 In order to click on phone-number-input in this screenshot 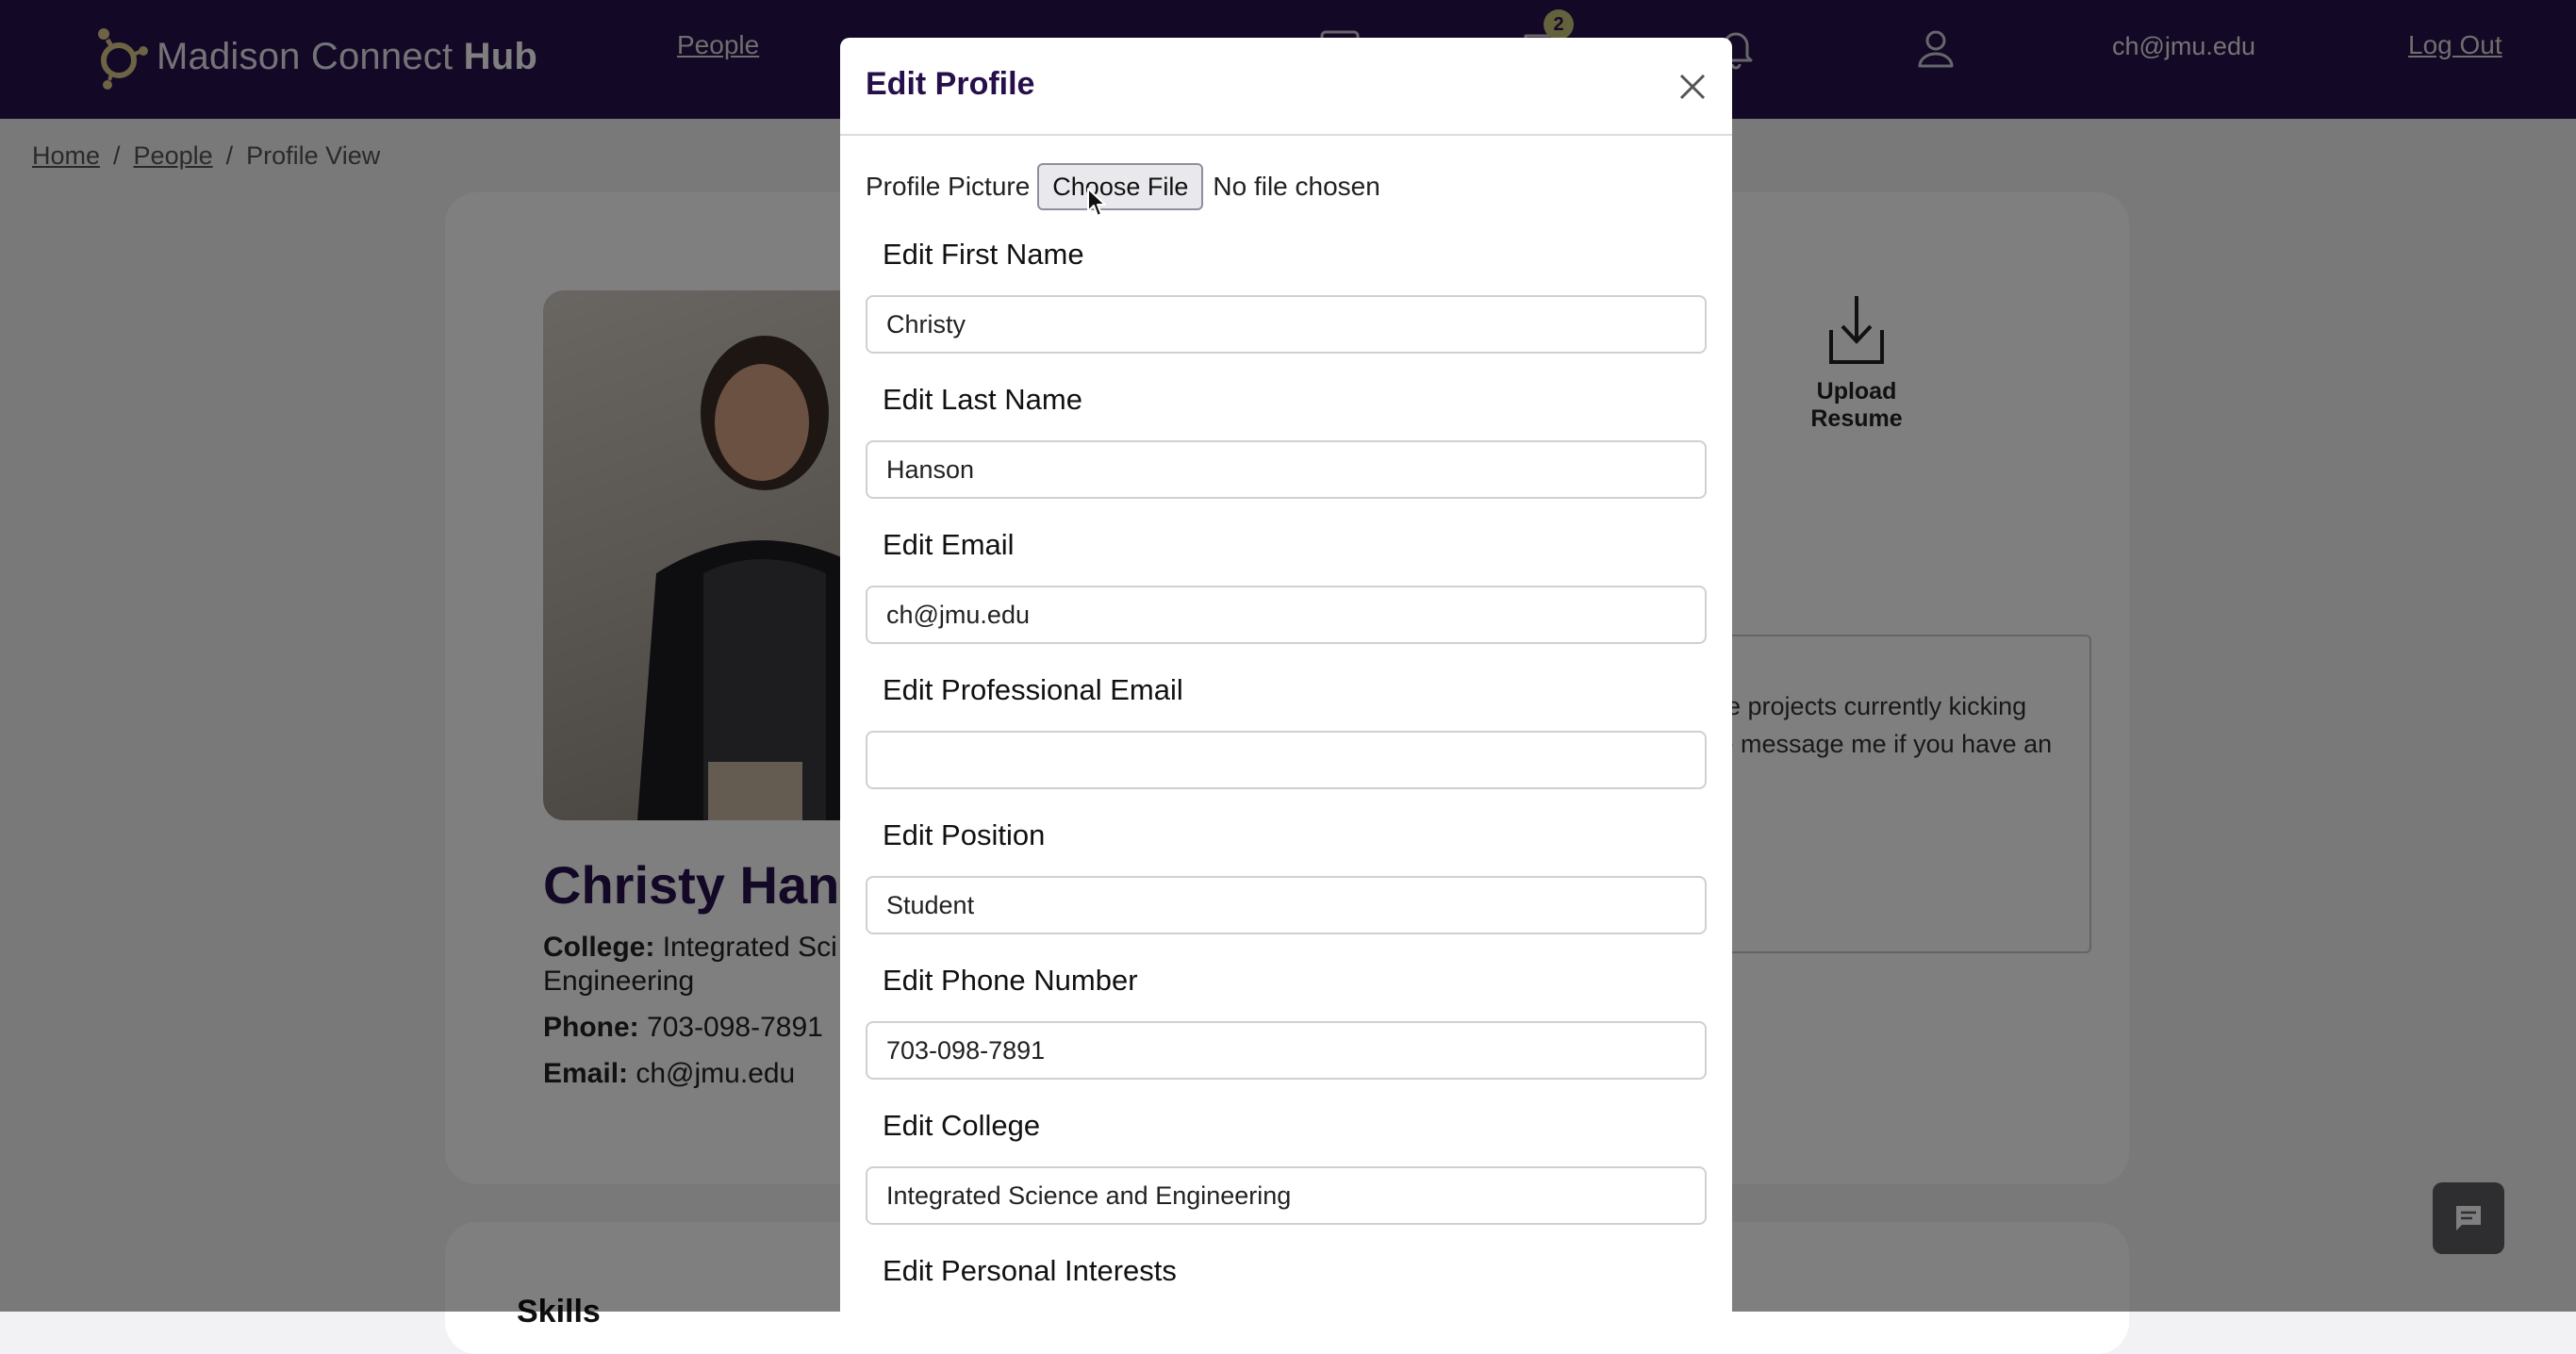, I will do `click(1286, 1050)`.